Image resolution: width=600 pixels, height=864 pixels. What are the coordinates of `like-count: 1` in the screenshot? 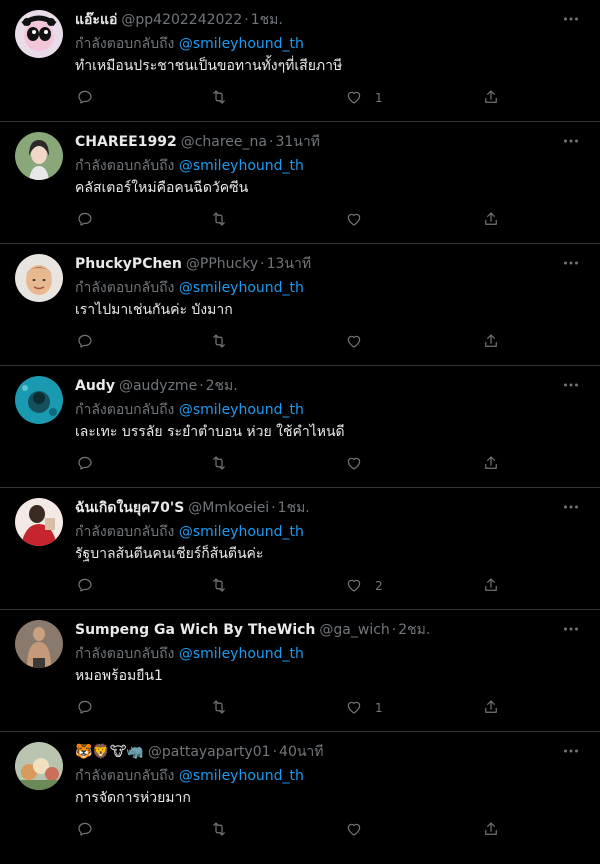 It's located at (379, 98).